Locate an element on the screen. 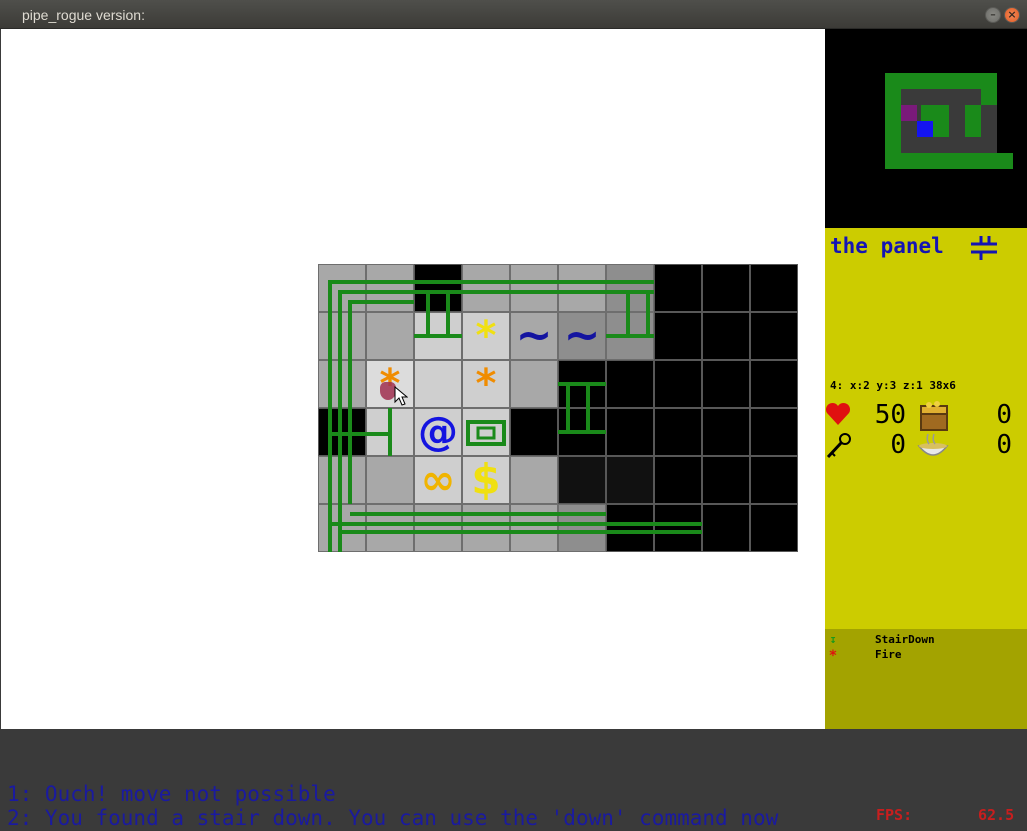 The height and width of the screenshot is (831, 1027). fps-counter: FPS: 62.5 is located at coordinates (945, 815).